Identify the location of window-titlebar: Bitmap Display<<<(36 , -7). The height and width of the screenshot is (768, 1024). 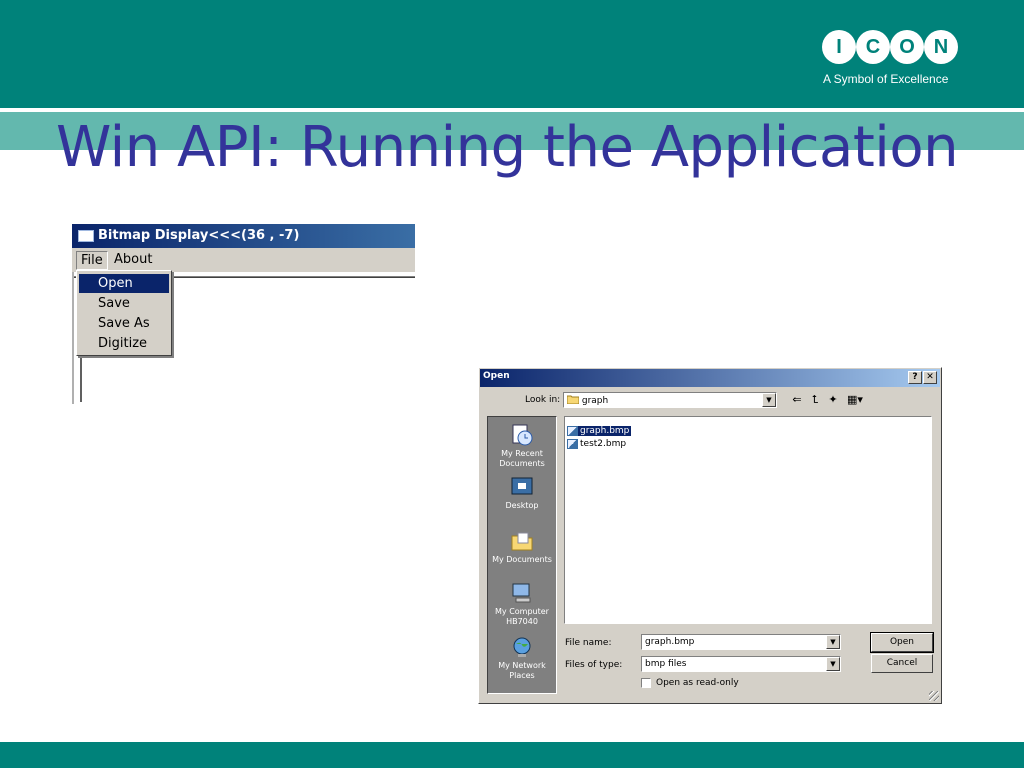
(243, 236).